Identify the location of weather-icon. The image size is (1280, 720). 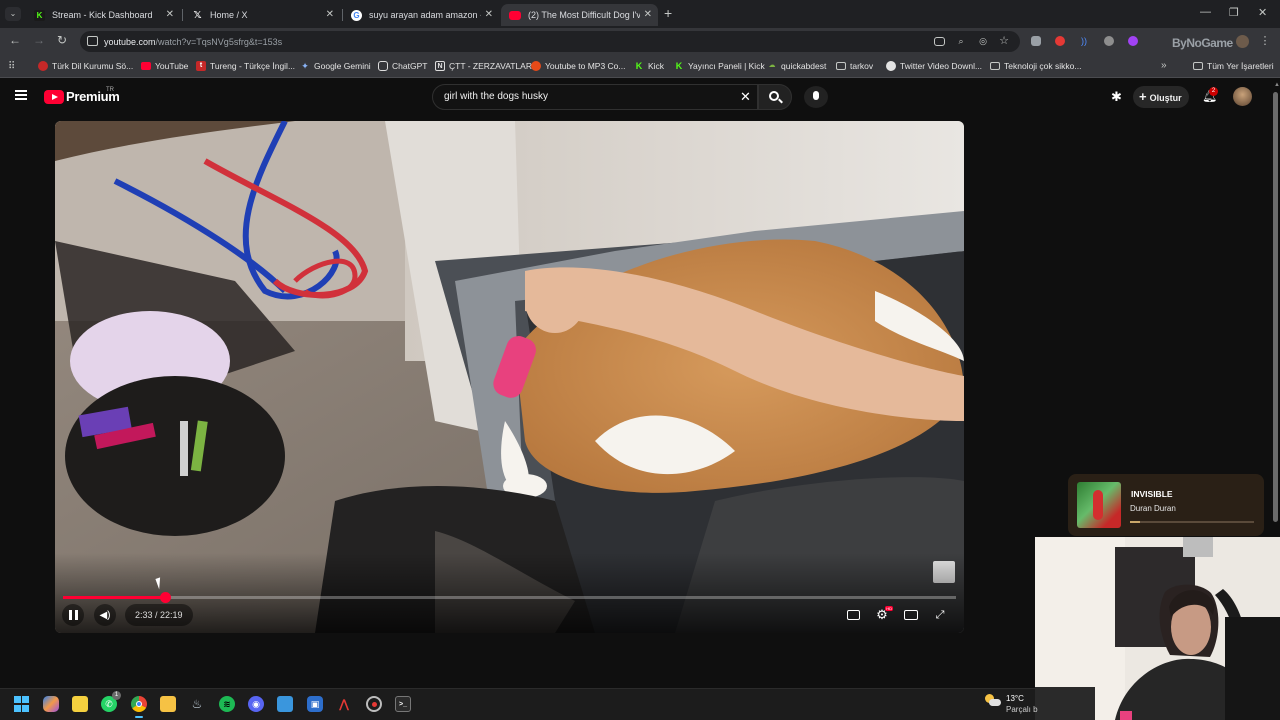
(993, 701).